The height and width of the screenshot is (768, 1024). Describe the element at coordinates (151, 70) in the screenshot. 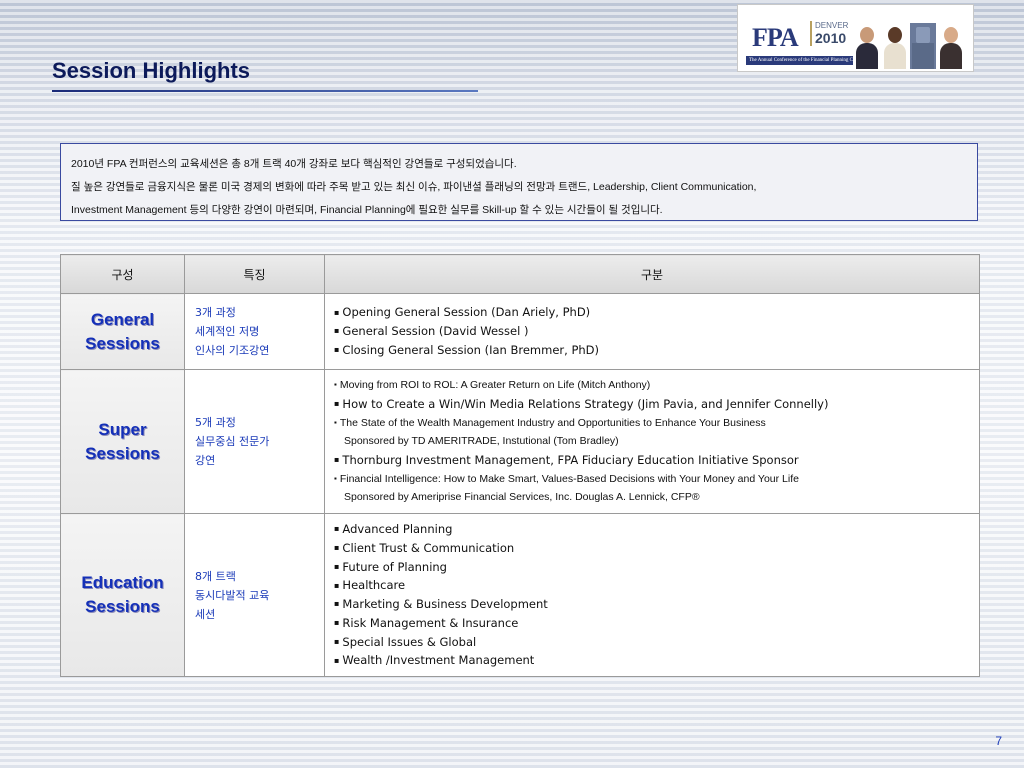

I see `page-title: Session Highlights` at that location.